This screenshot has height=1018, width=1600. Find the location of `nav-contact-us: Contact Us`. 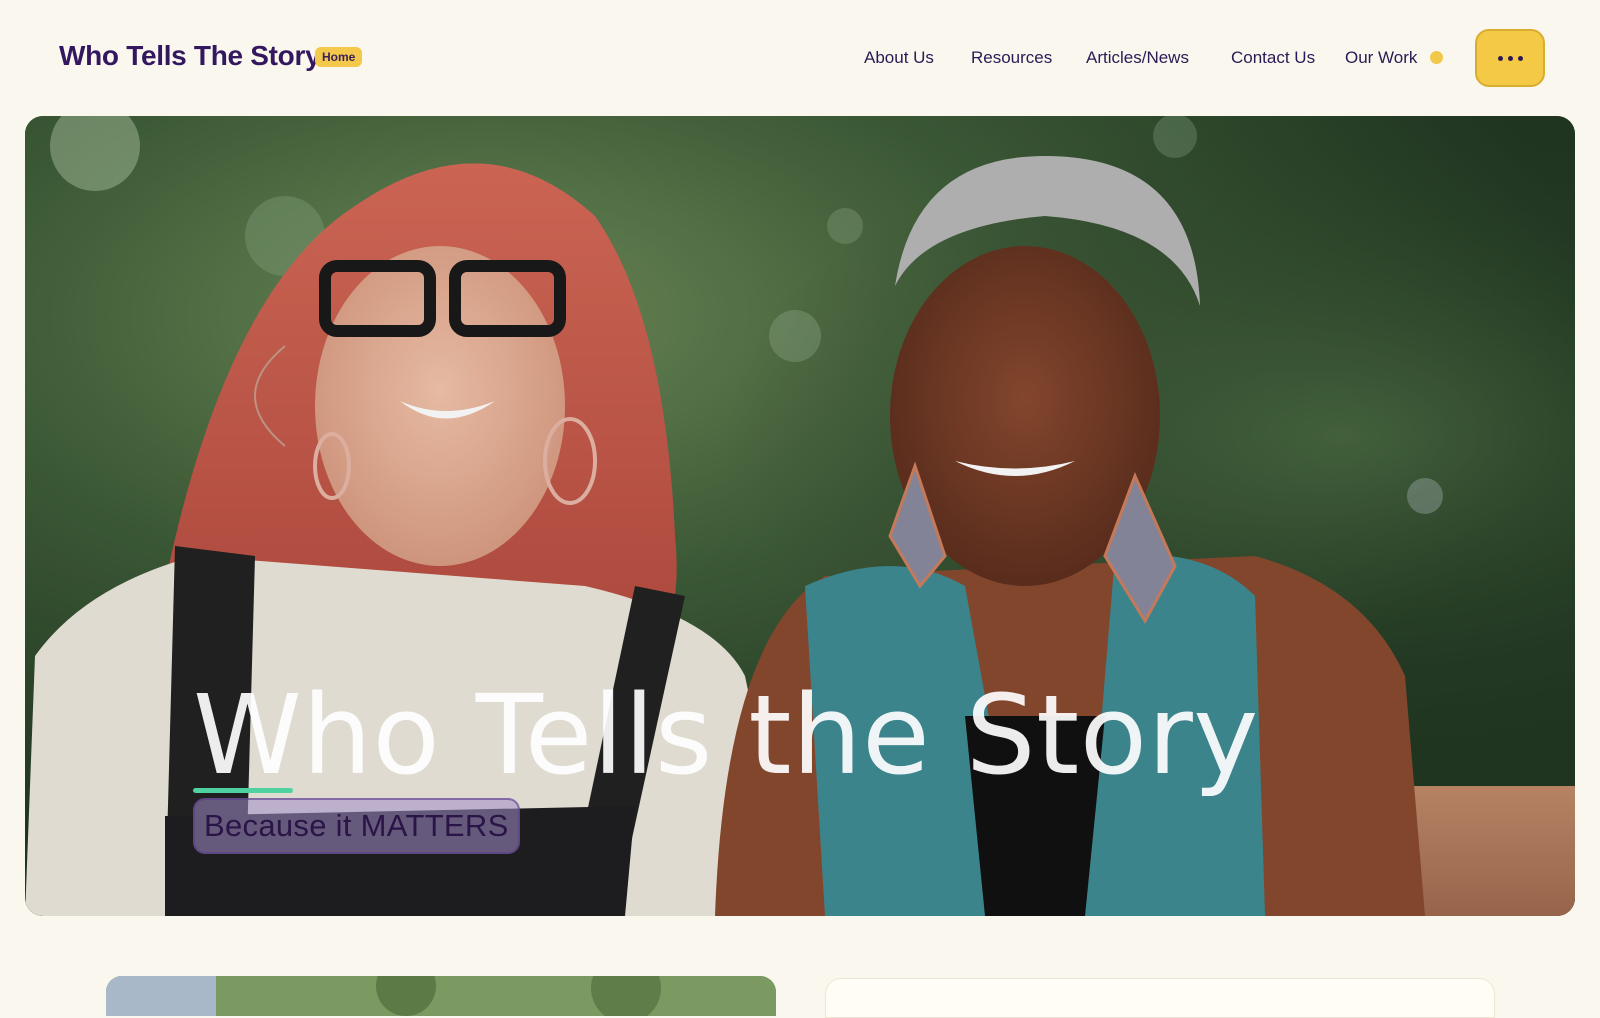

nav-contact-us: Contact Us is located at coordinates (1273, 58).